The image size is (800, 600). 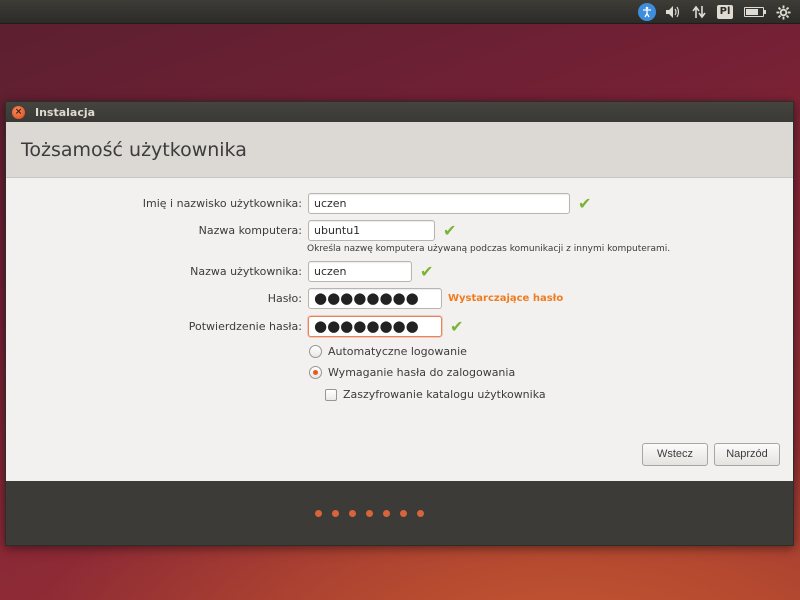 What do you see at coordinates (360, 271) in the screenshot?
I see `username-input: uczen` at bounding box center [360, 271].